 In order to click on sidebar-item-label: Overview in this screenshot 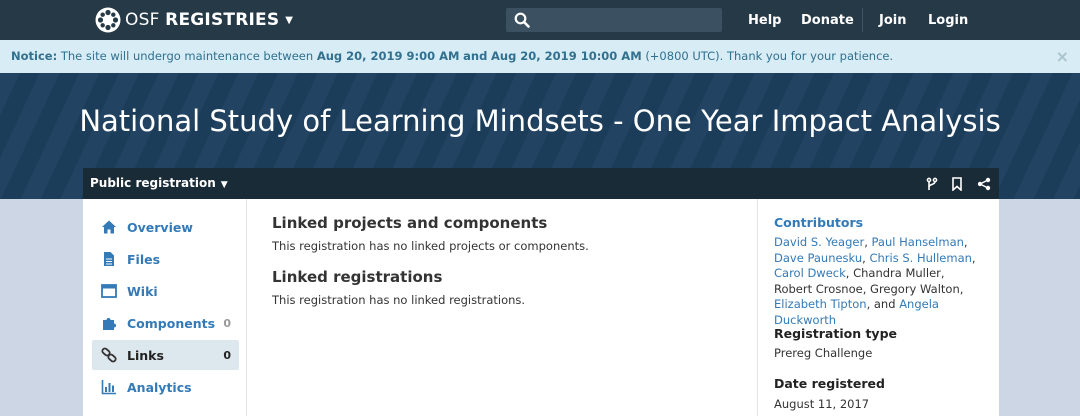, I will do `click(160, 227)`.